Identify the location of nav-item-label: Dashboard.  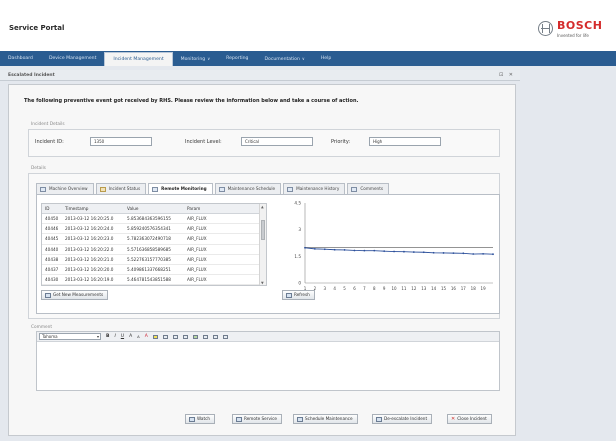
(20, 58).